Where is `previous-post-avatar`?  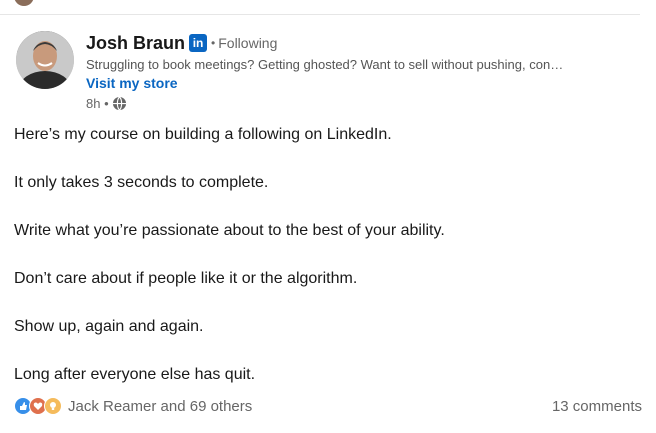 previous-post-avatar is located at coordinates (24, 3).